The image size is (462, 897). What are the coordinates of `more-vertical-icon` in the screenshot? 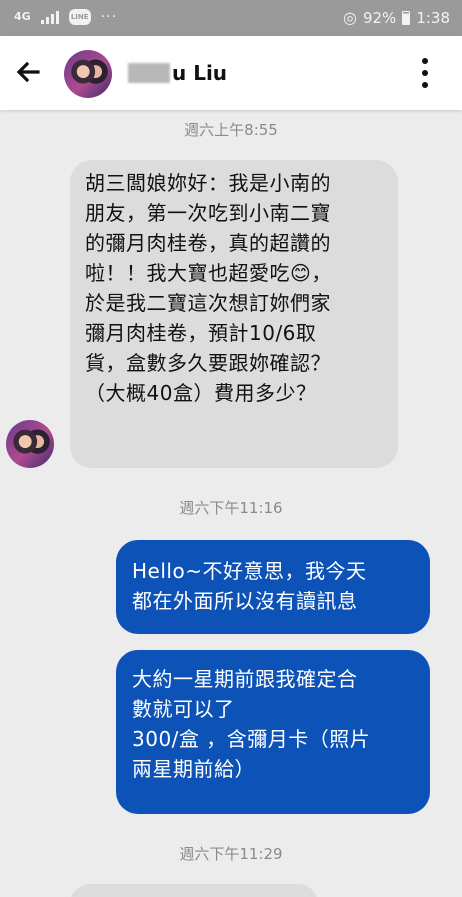 It's located at (425, 73).